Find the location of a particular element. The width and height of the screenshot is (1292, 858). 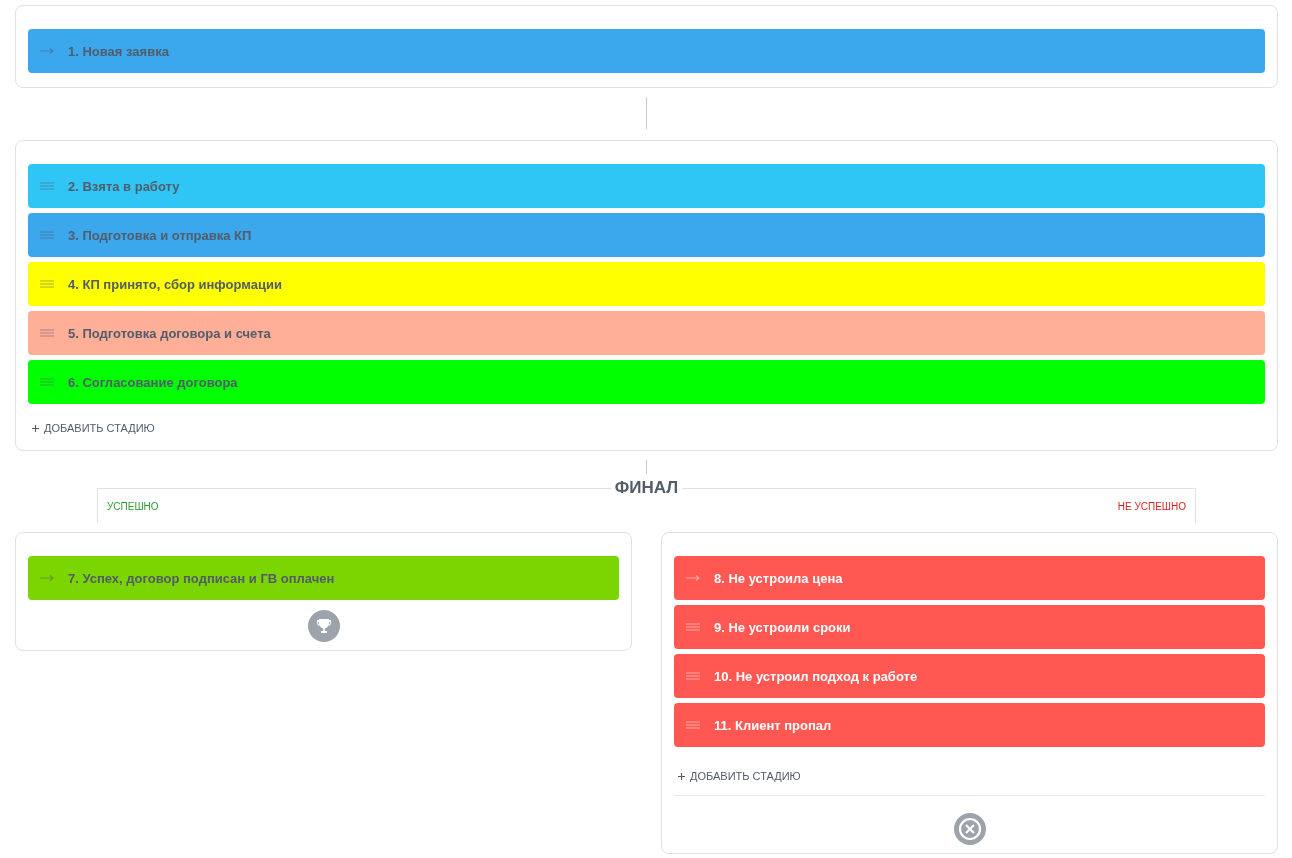

trophy-icon is located at coordinates (323, 626).